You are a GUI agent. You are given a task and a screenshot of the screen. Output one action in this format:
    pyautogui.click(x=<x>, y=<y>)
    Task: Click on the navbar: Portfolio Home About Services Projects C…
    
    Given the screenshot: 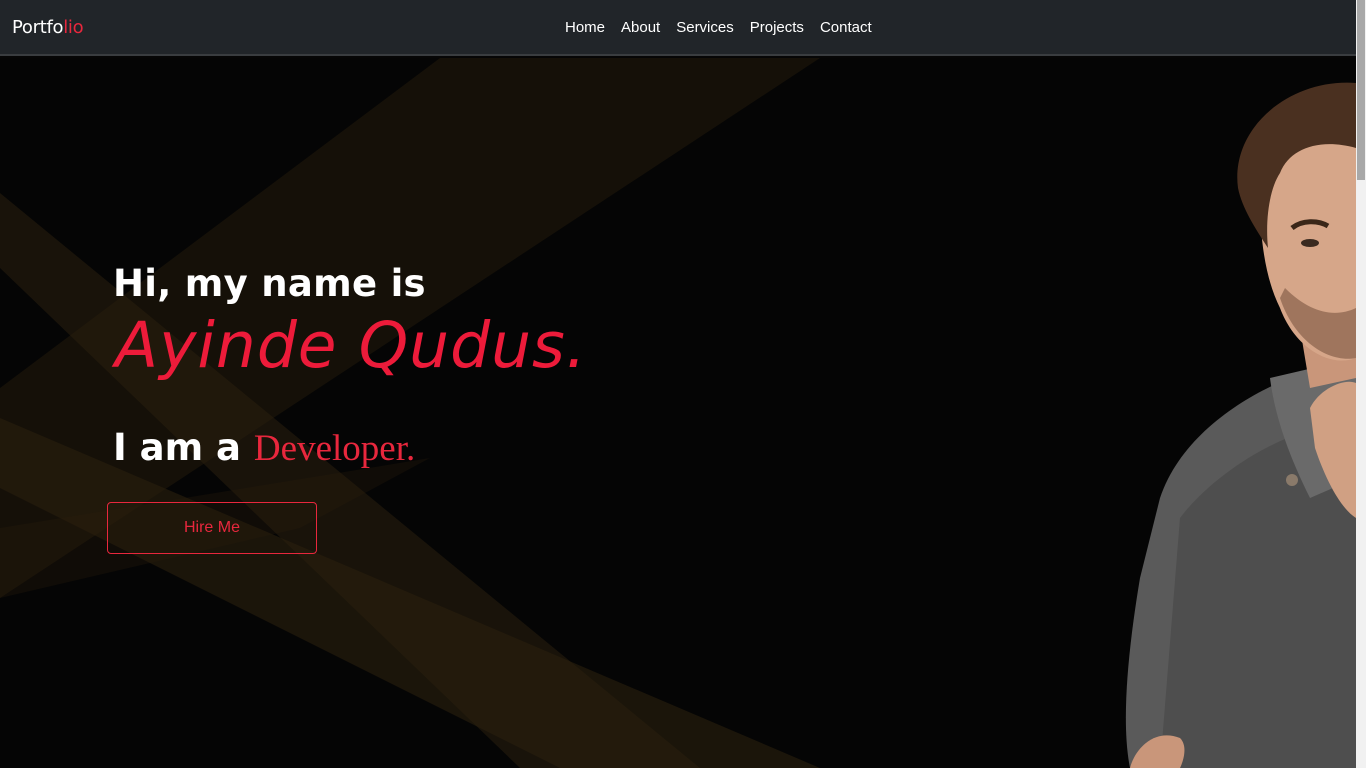 What is the action you would take?
    pyautogui.click(x=678, y=28)
    